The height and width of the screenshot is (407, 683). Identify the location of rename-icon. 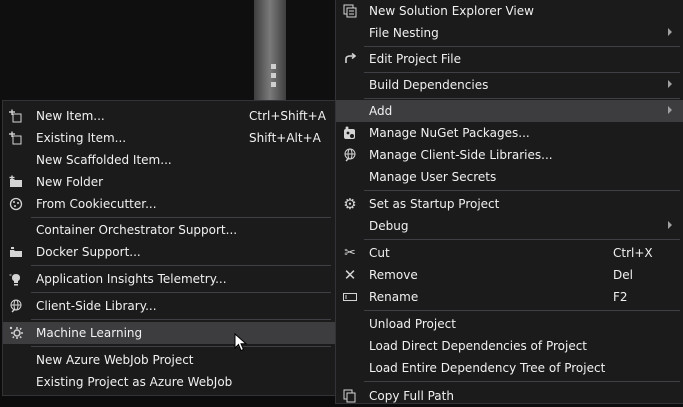
(350, 297).